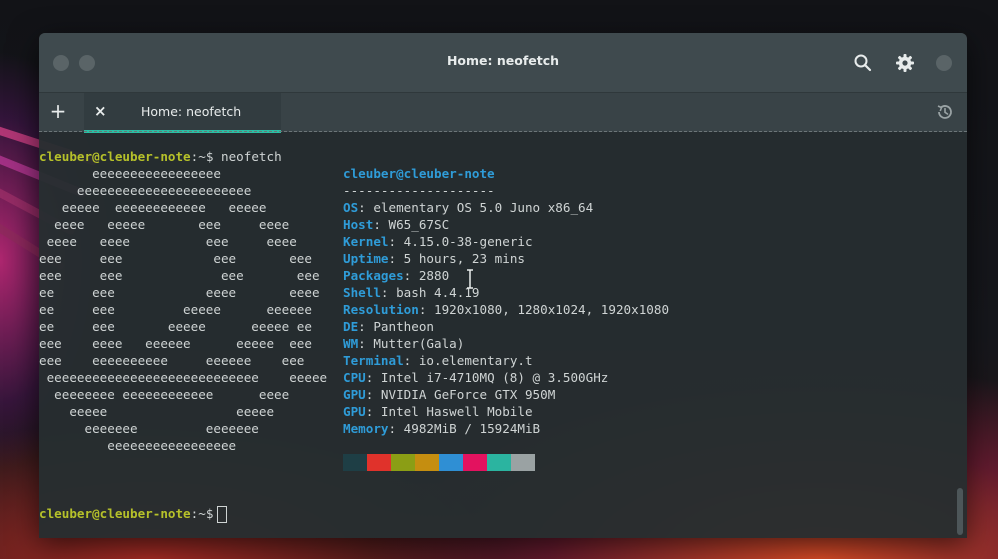  I want to click on info-value: : elementary OS 5.0 Juno x86_64, so click(476, 207).